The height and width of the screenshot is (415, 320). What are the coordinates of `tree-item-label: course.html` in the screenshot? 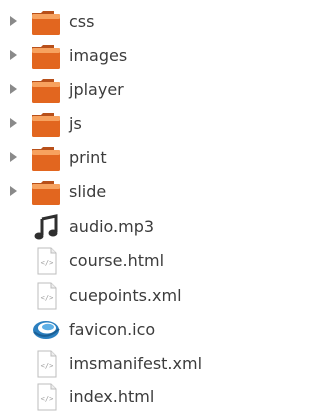 It's located at (117, 260).